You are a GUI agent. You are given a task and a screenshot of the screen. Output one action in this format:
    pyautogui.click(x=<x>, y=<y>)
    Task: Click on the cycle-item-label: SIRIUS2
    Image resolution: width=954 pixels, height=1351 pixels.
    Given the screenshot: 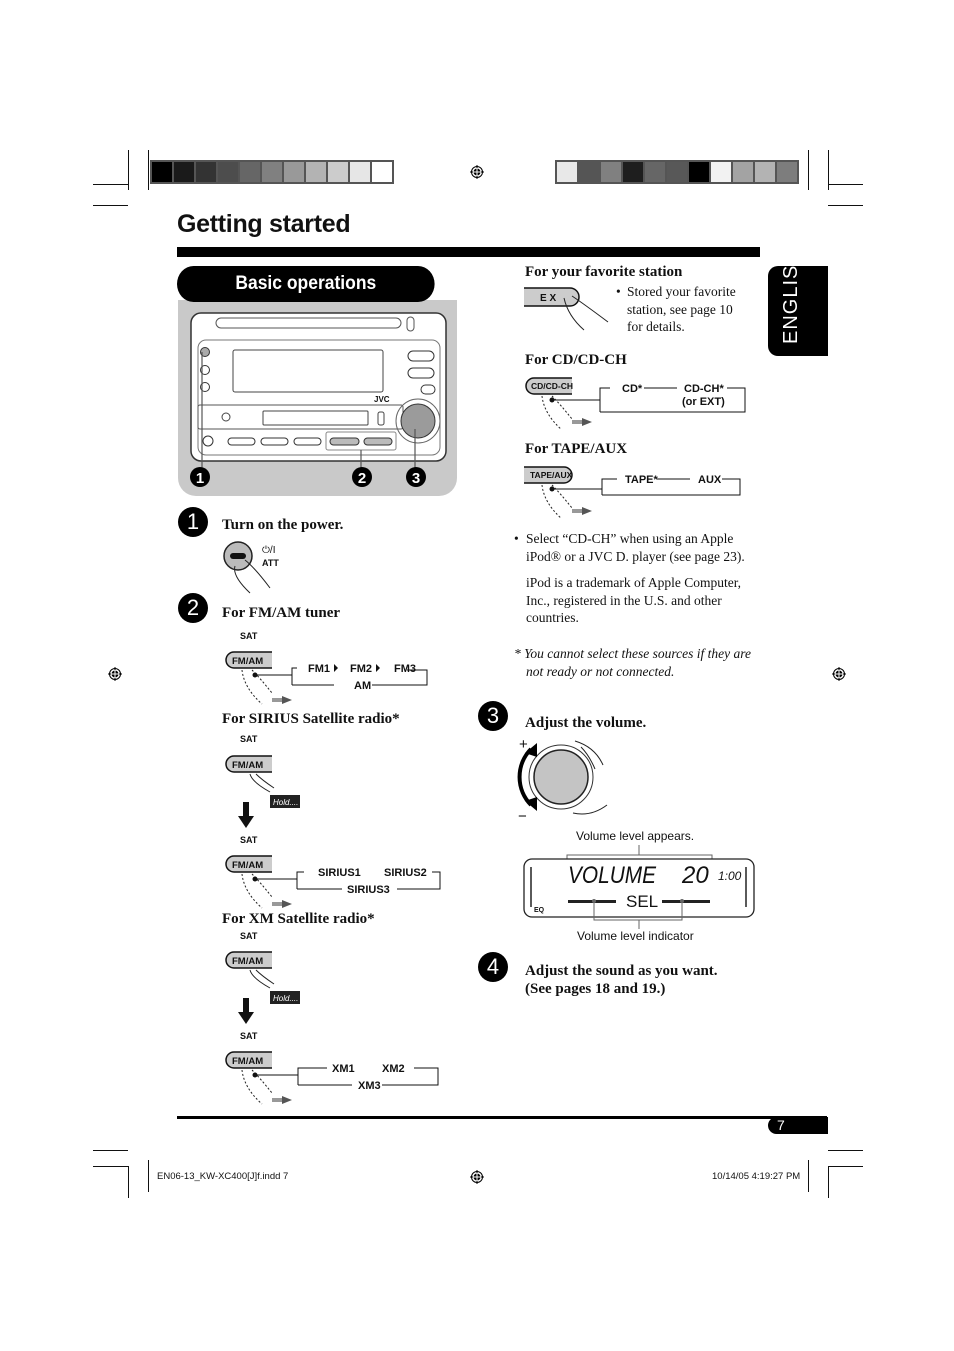 What is the action you would take?
    pyautogui.click(x=405, y=873)
    